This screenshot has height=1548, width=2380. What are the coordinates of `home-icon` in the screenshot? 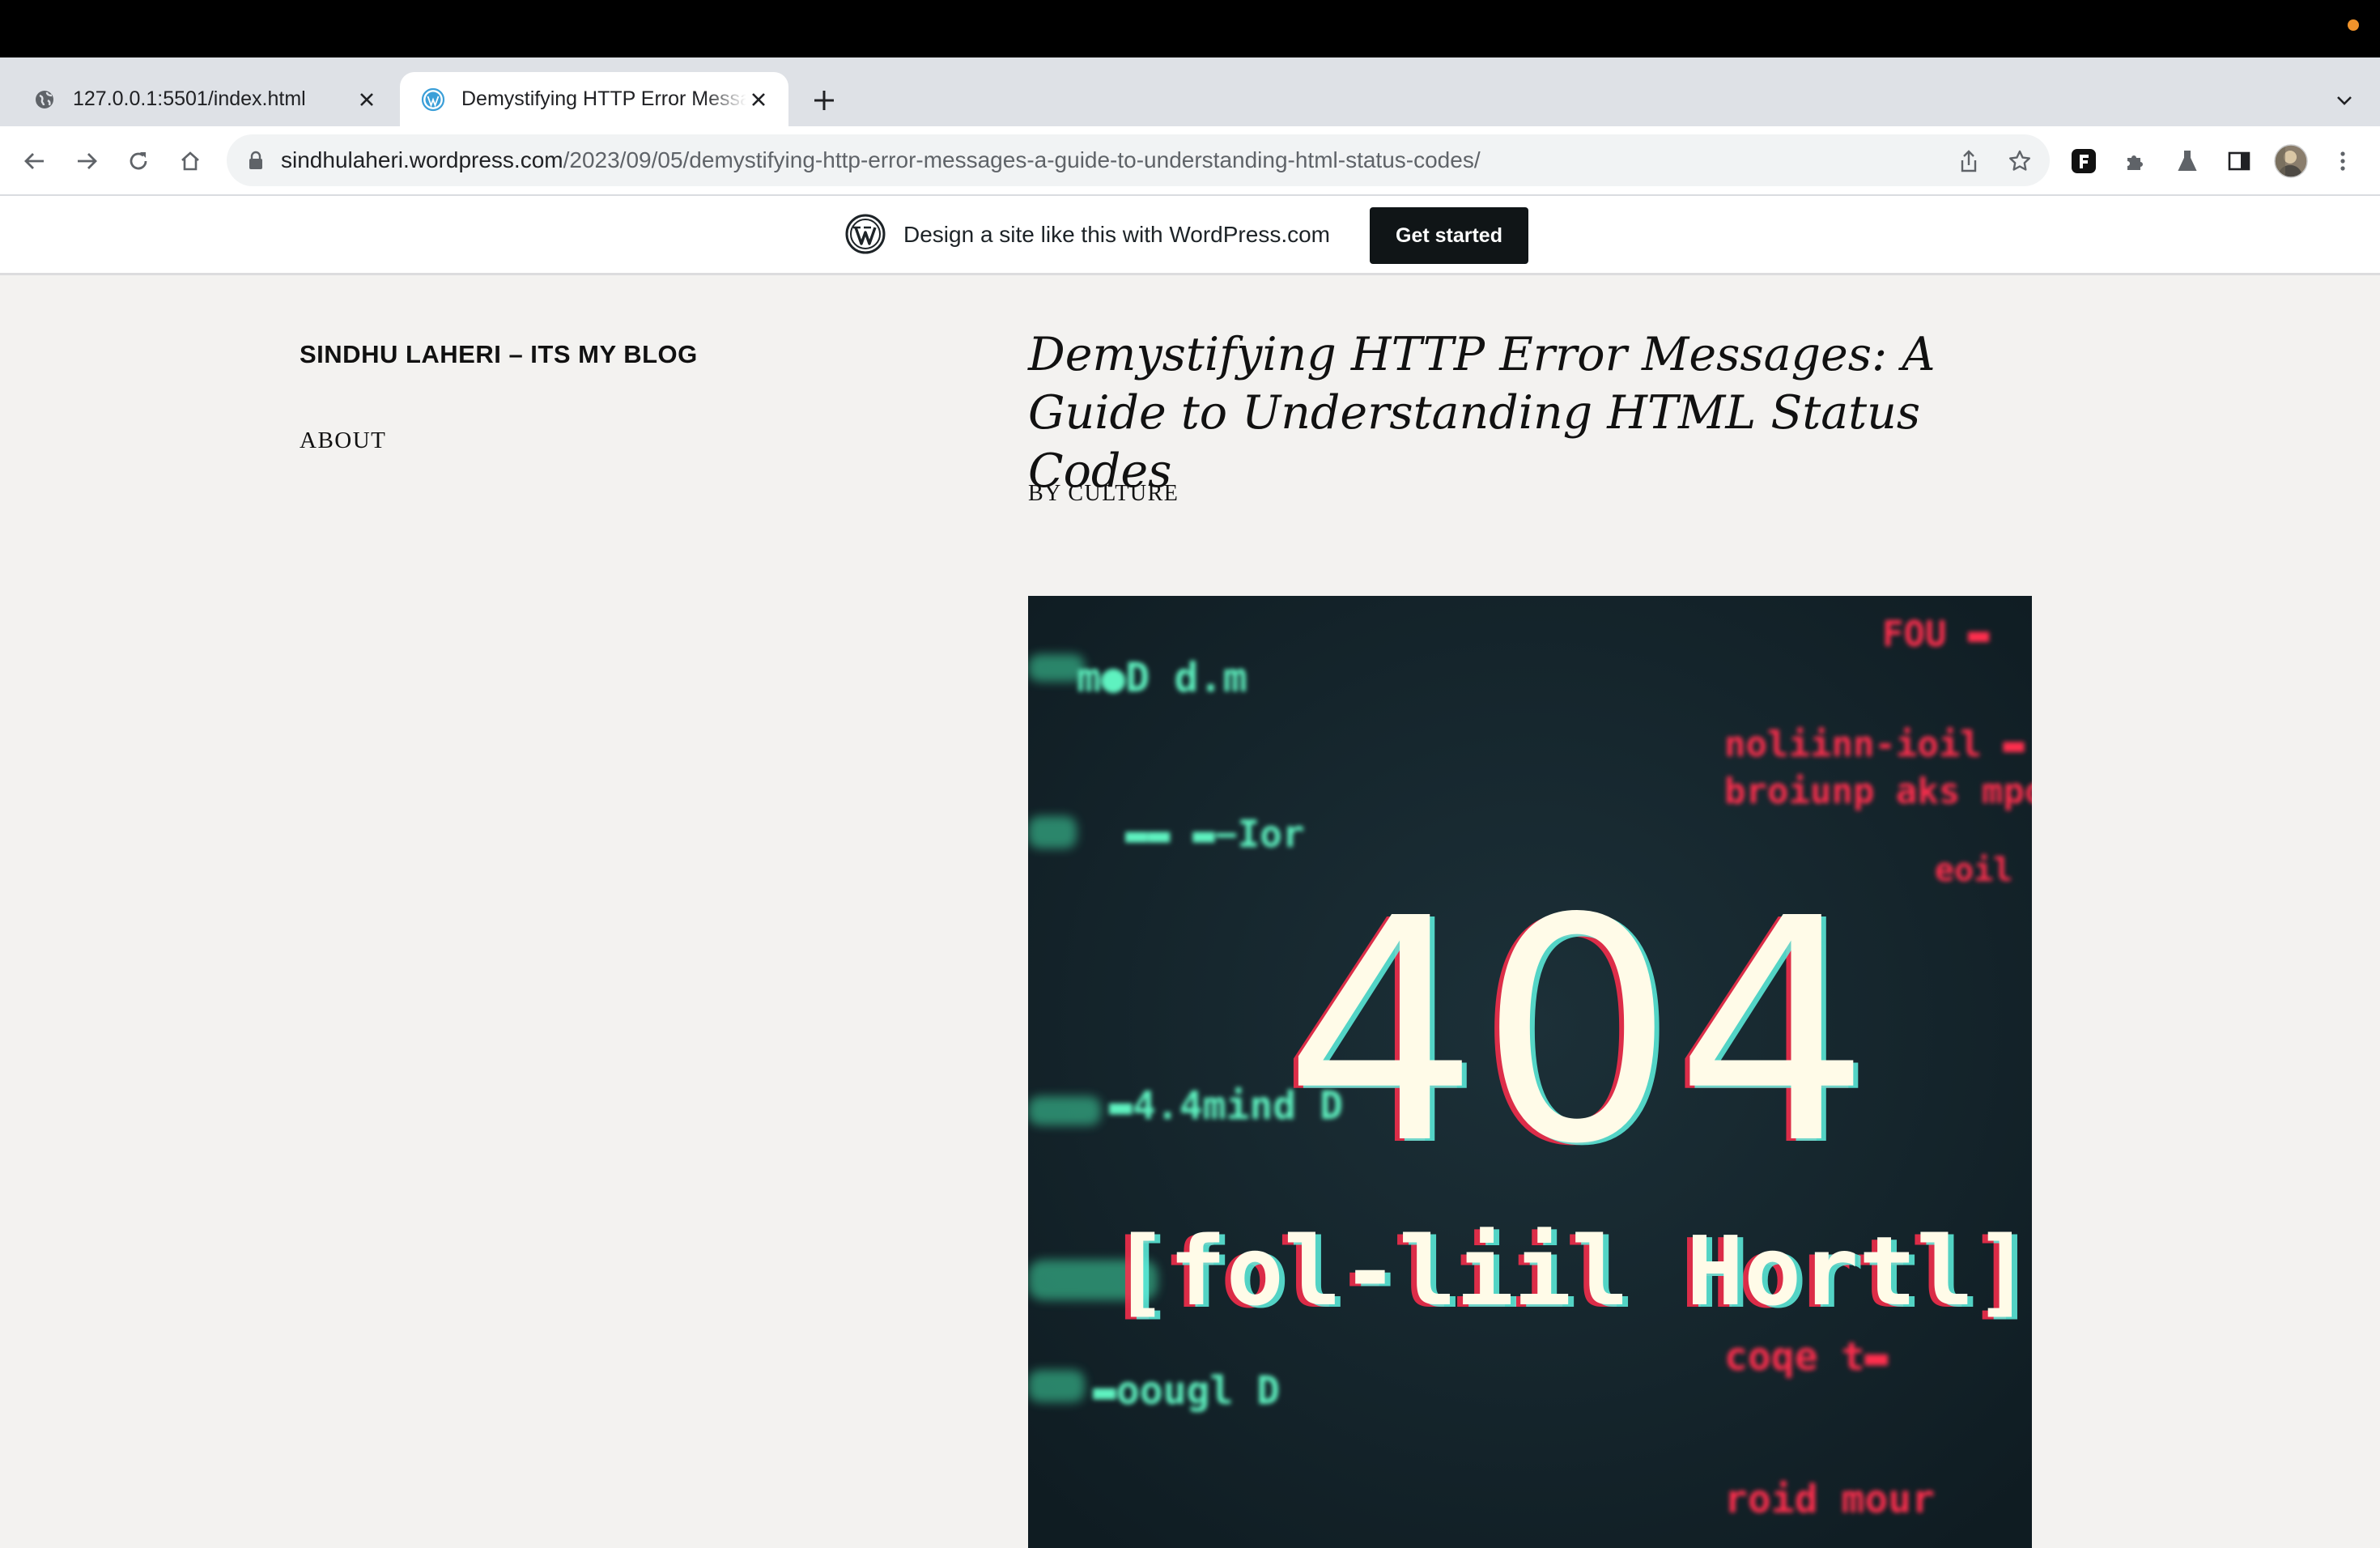 It's located at (190, 161).